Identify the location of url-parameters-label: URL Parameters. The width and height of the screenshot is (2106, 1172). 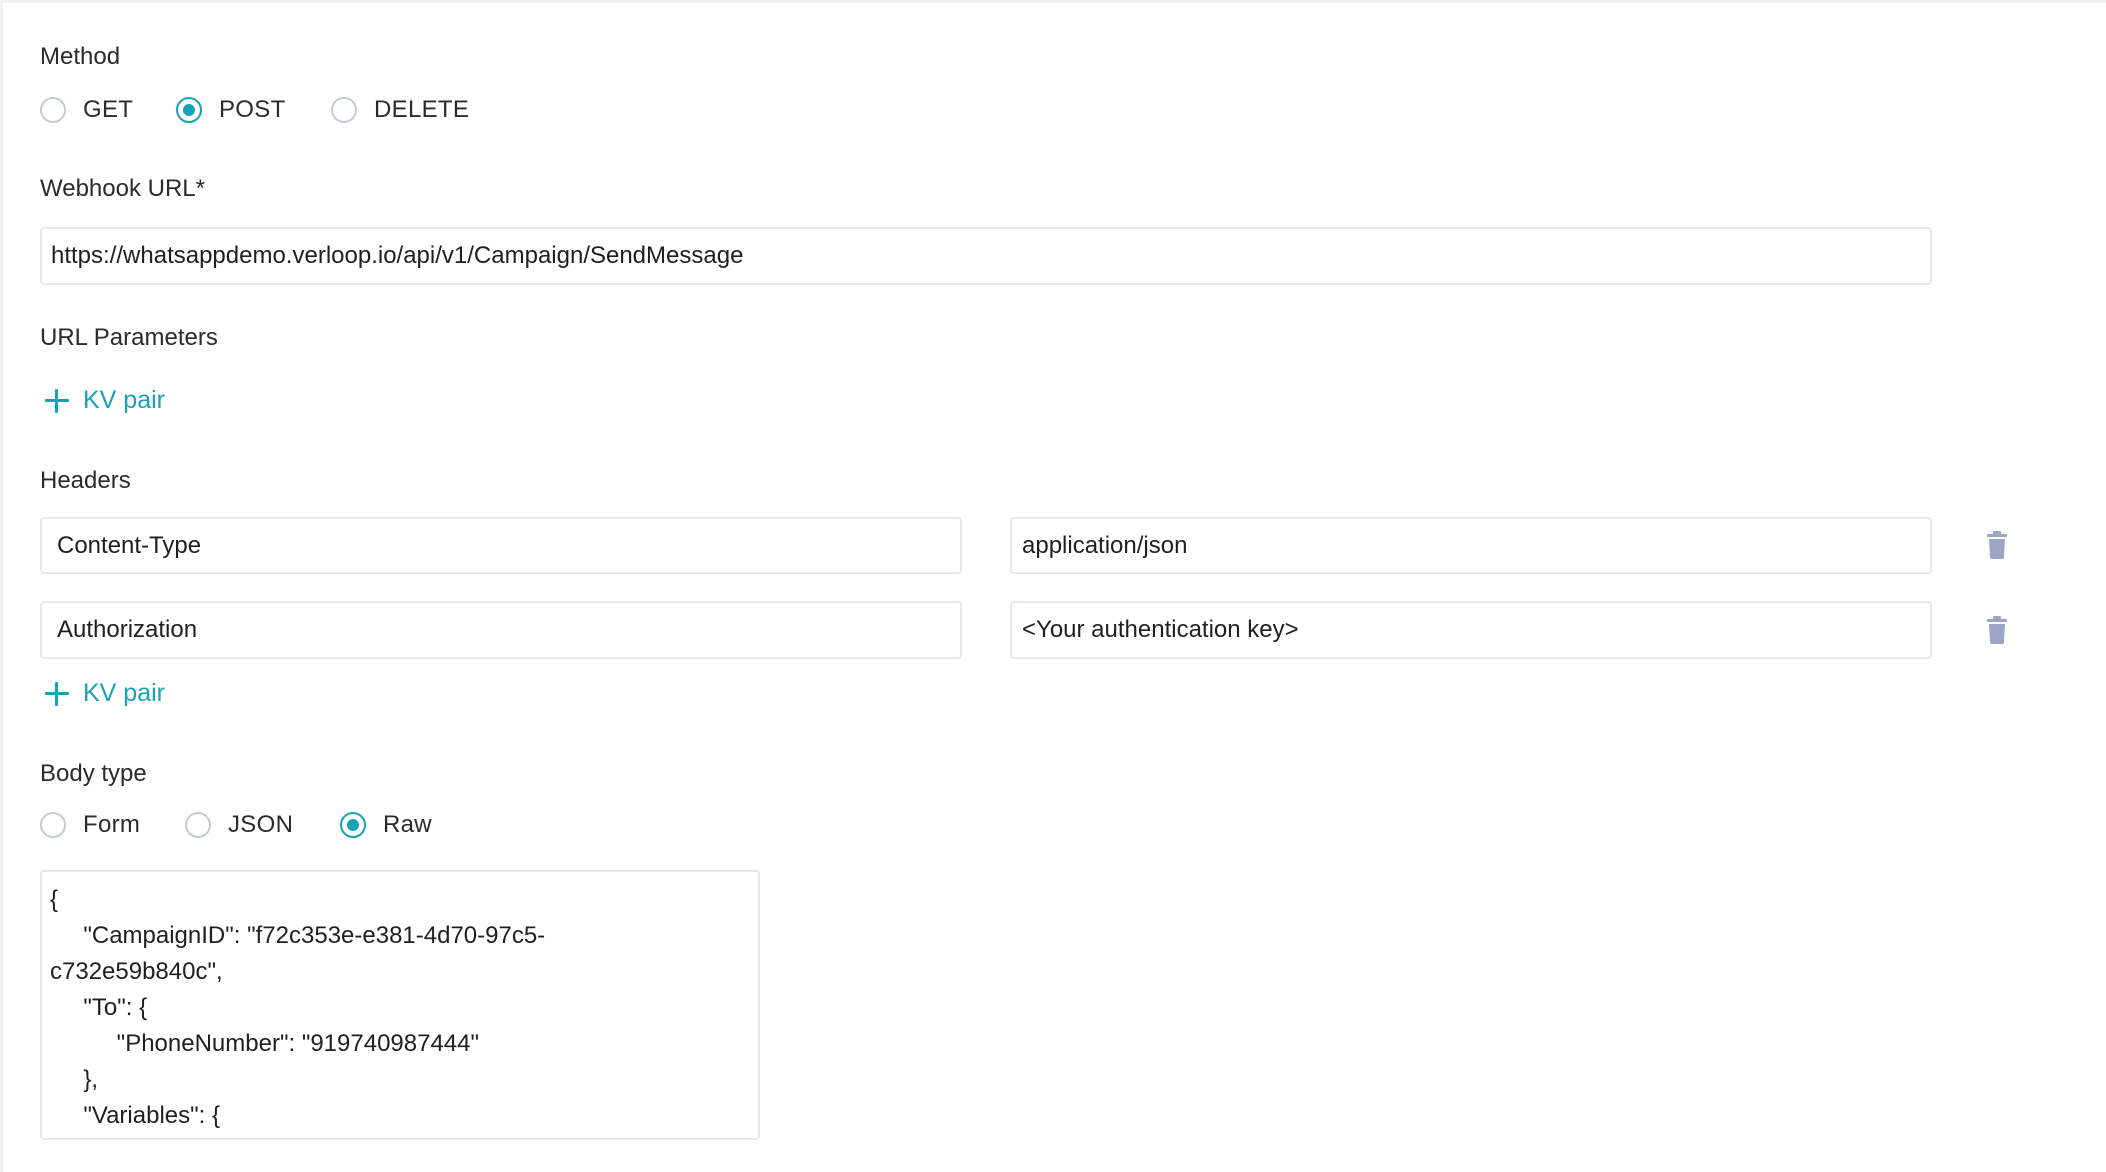
(129, 337).